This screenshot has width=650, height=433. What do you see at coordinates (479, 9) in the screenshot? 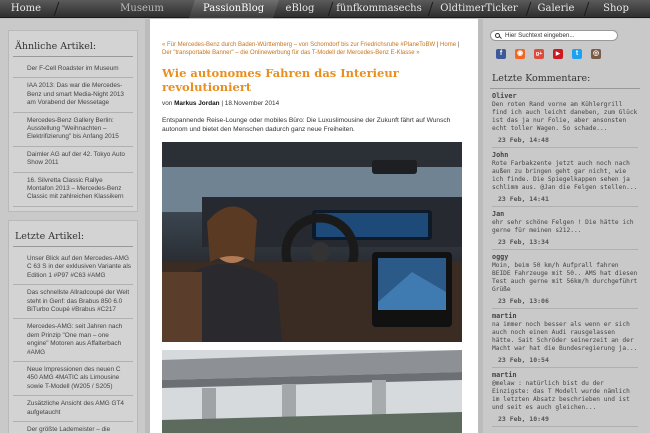
I see `nav-tab-oldtimerticker: OldtimerTicker` at bounding box center [479, 9].